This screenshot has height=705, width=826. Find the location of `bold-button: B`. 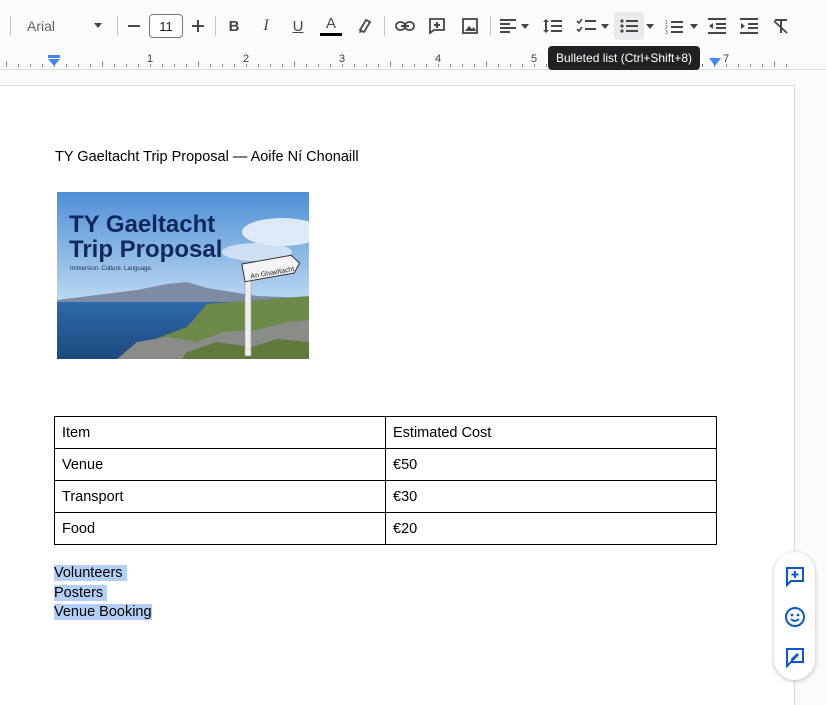

bold-button: B is located at coordinates (234, 26).